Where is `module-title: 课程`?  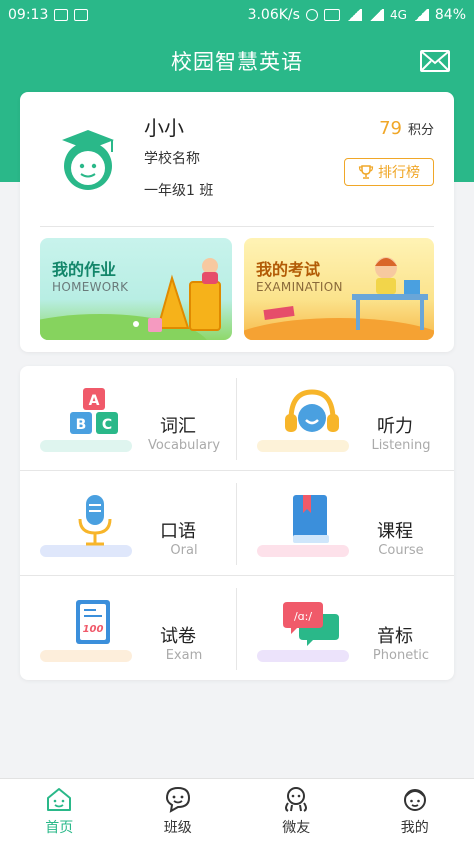 module-title: 课程 is located at coordinates (395, 531).